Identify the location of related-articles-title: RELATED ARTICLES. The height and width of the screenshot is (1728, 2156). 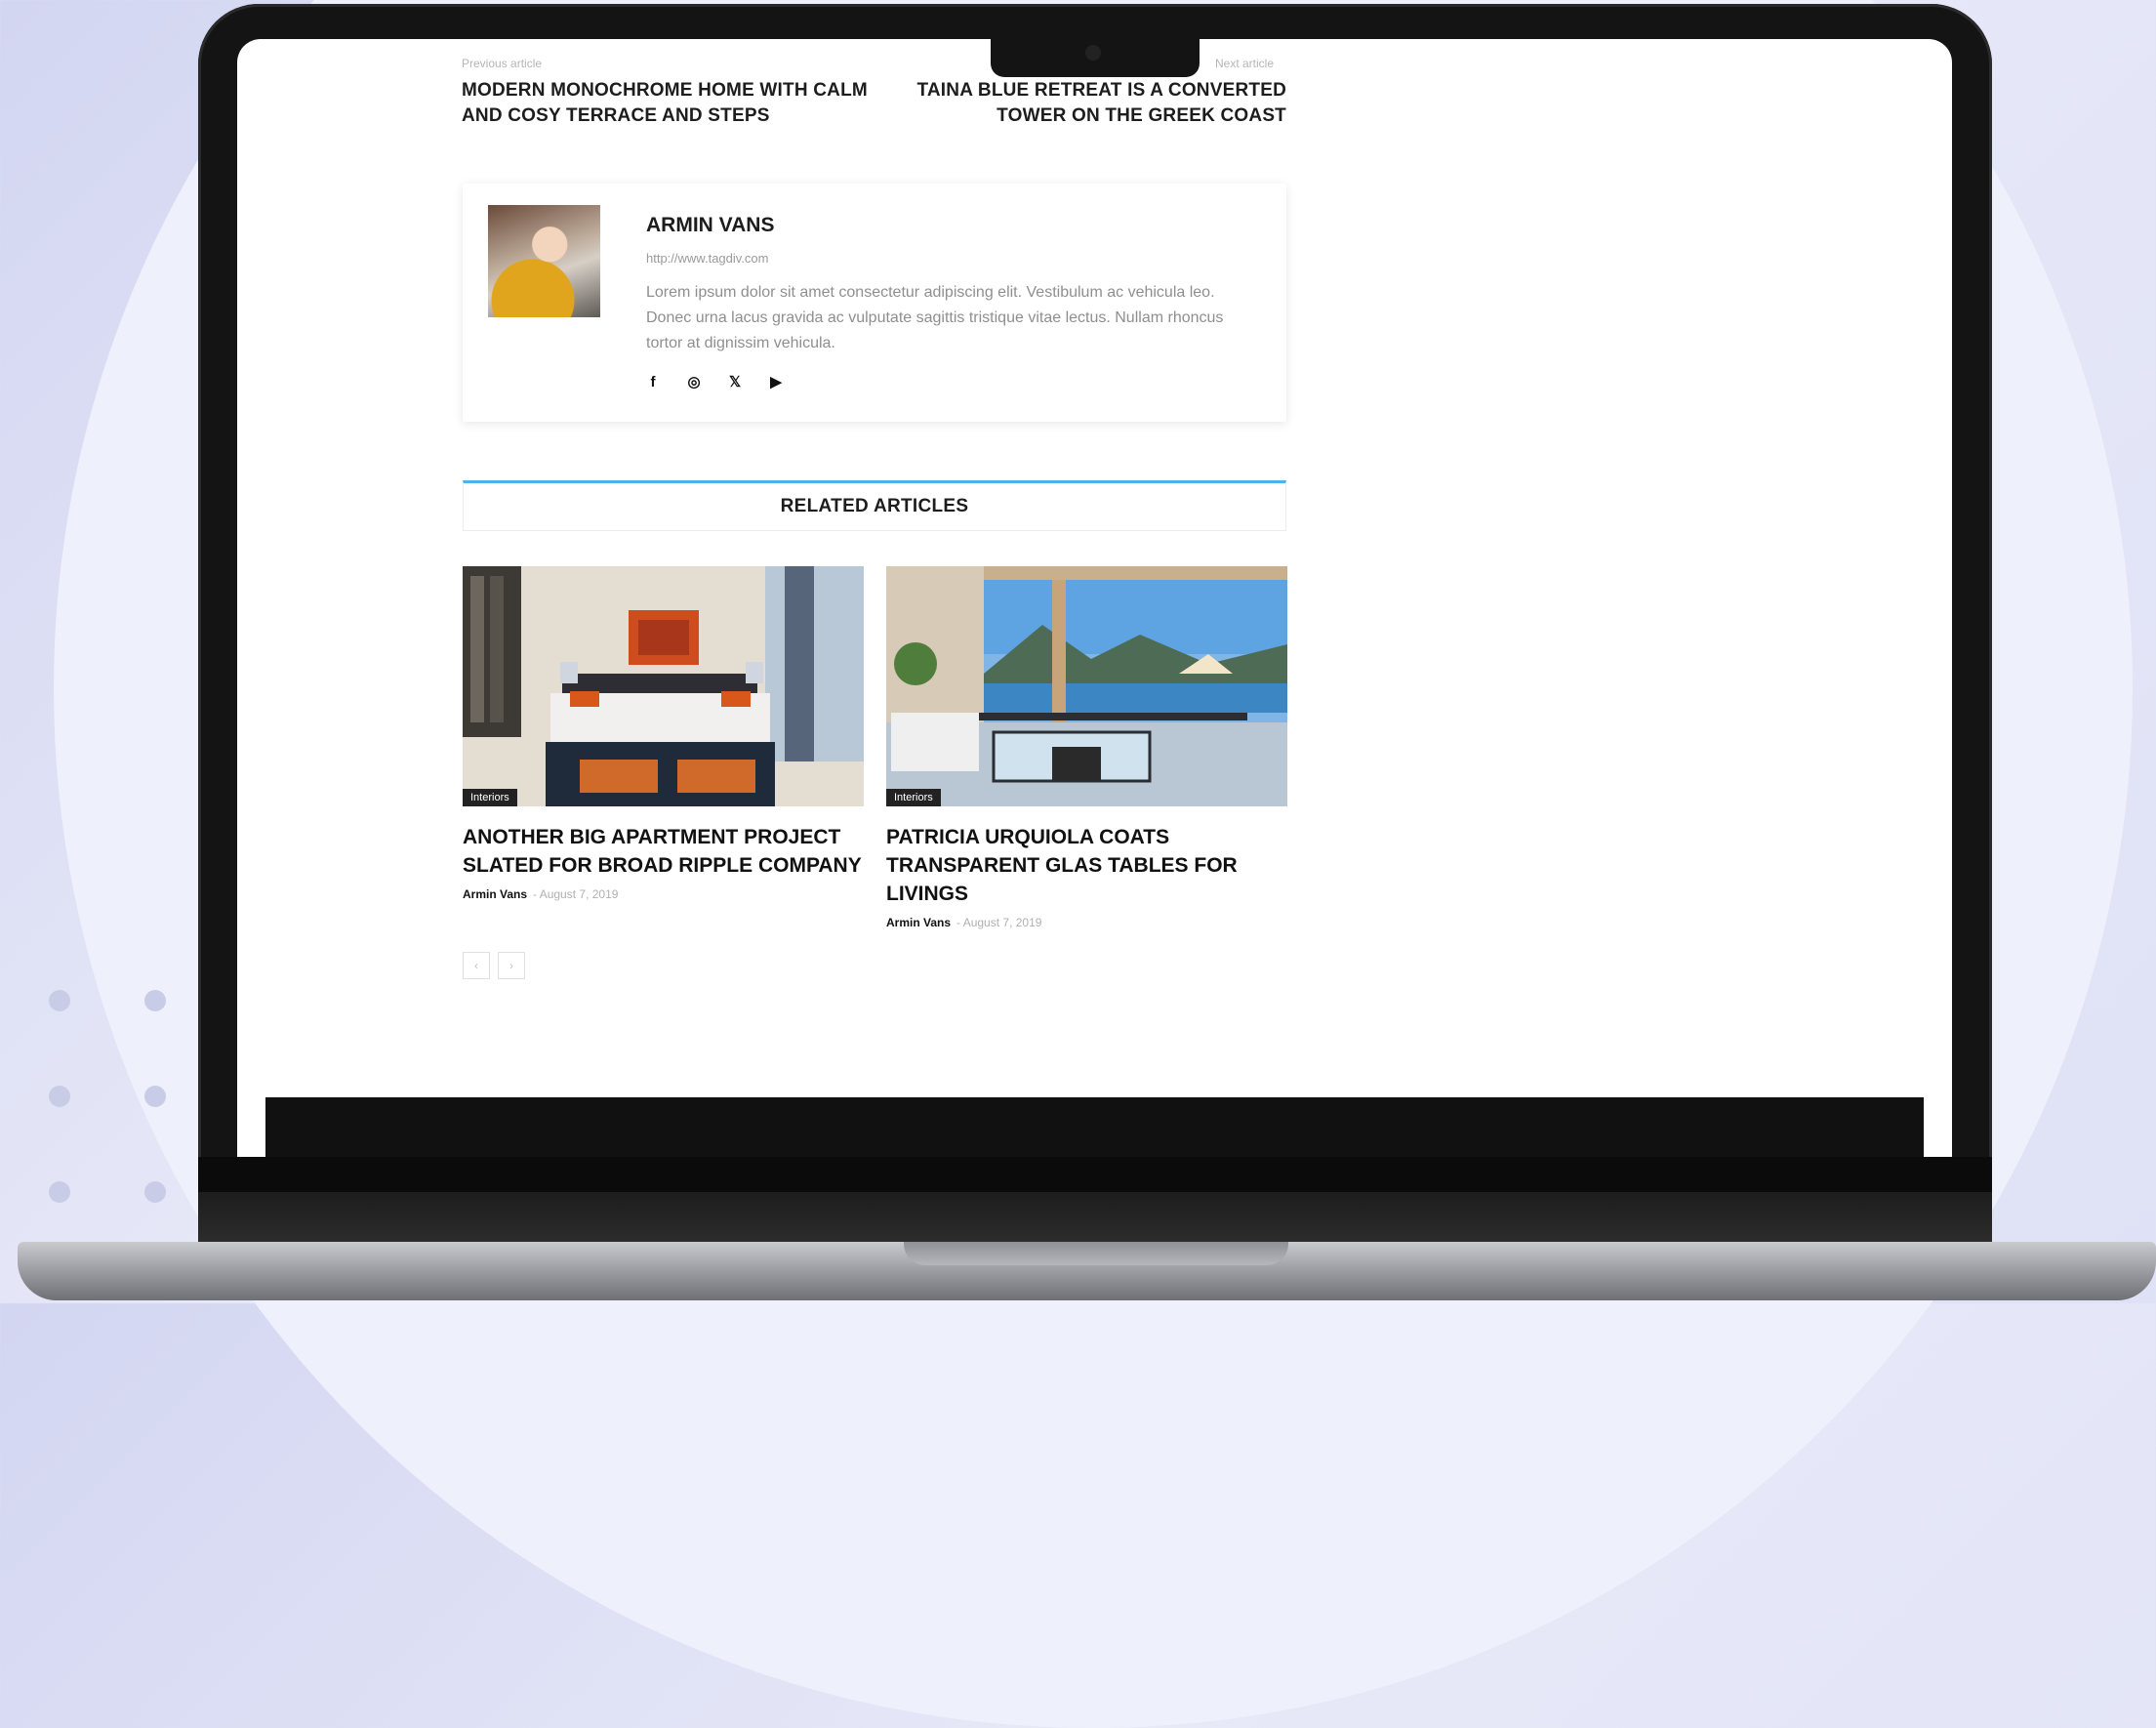
(874, 506).